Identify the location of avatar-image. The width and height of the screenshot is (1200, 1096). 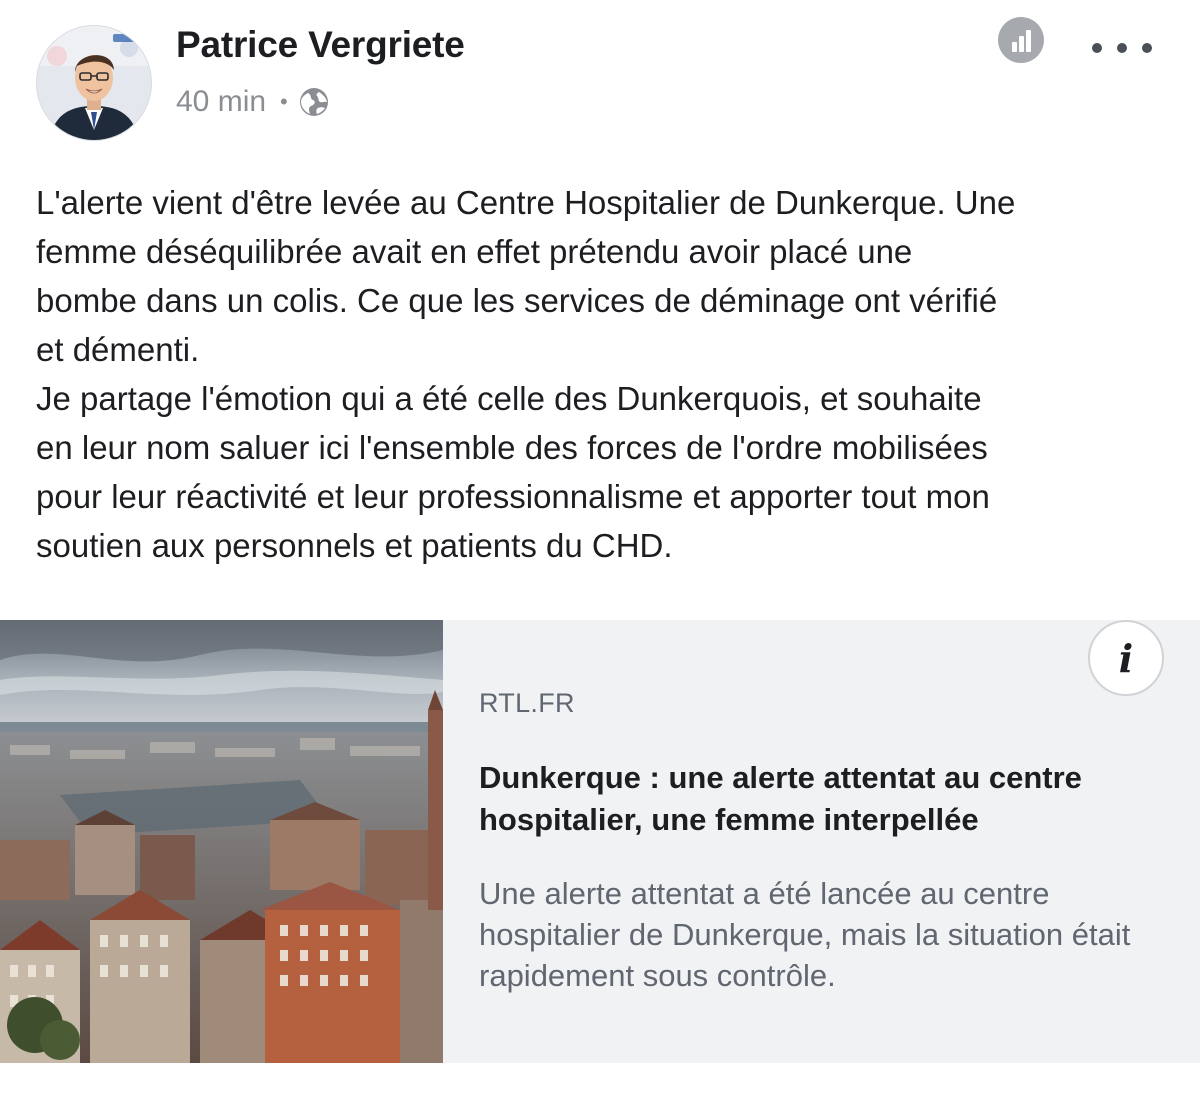
(94, 83).